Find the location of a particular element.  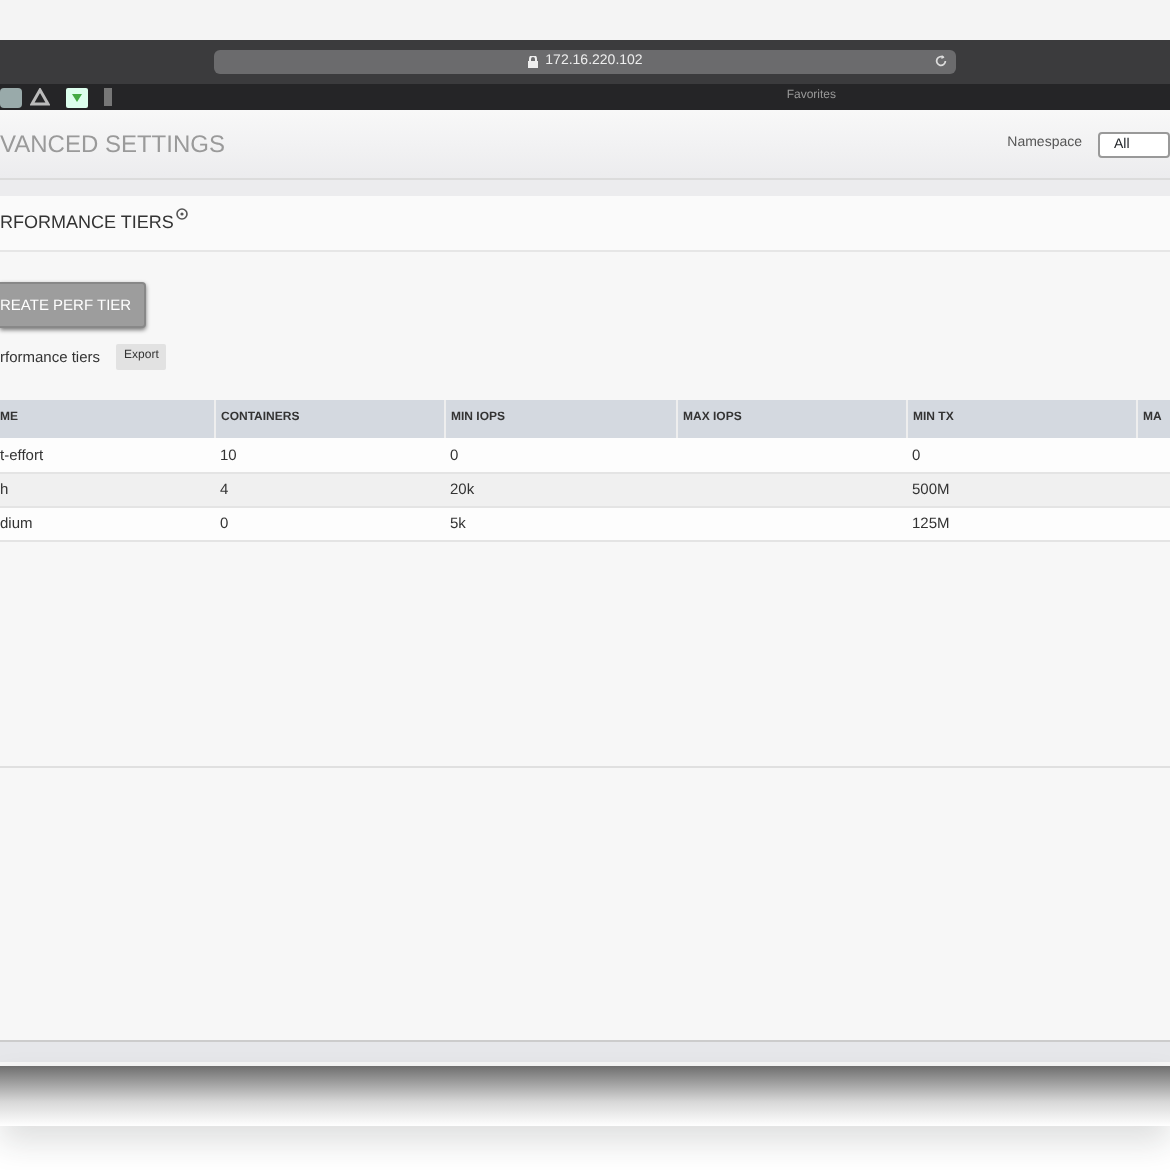

reload-icon is located at coordinates (941, 61).